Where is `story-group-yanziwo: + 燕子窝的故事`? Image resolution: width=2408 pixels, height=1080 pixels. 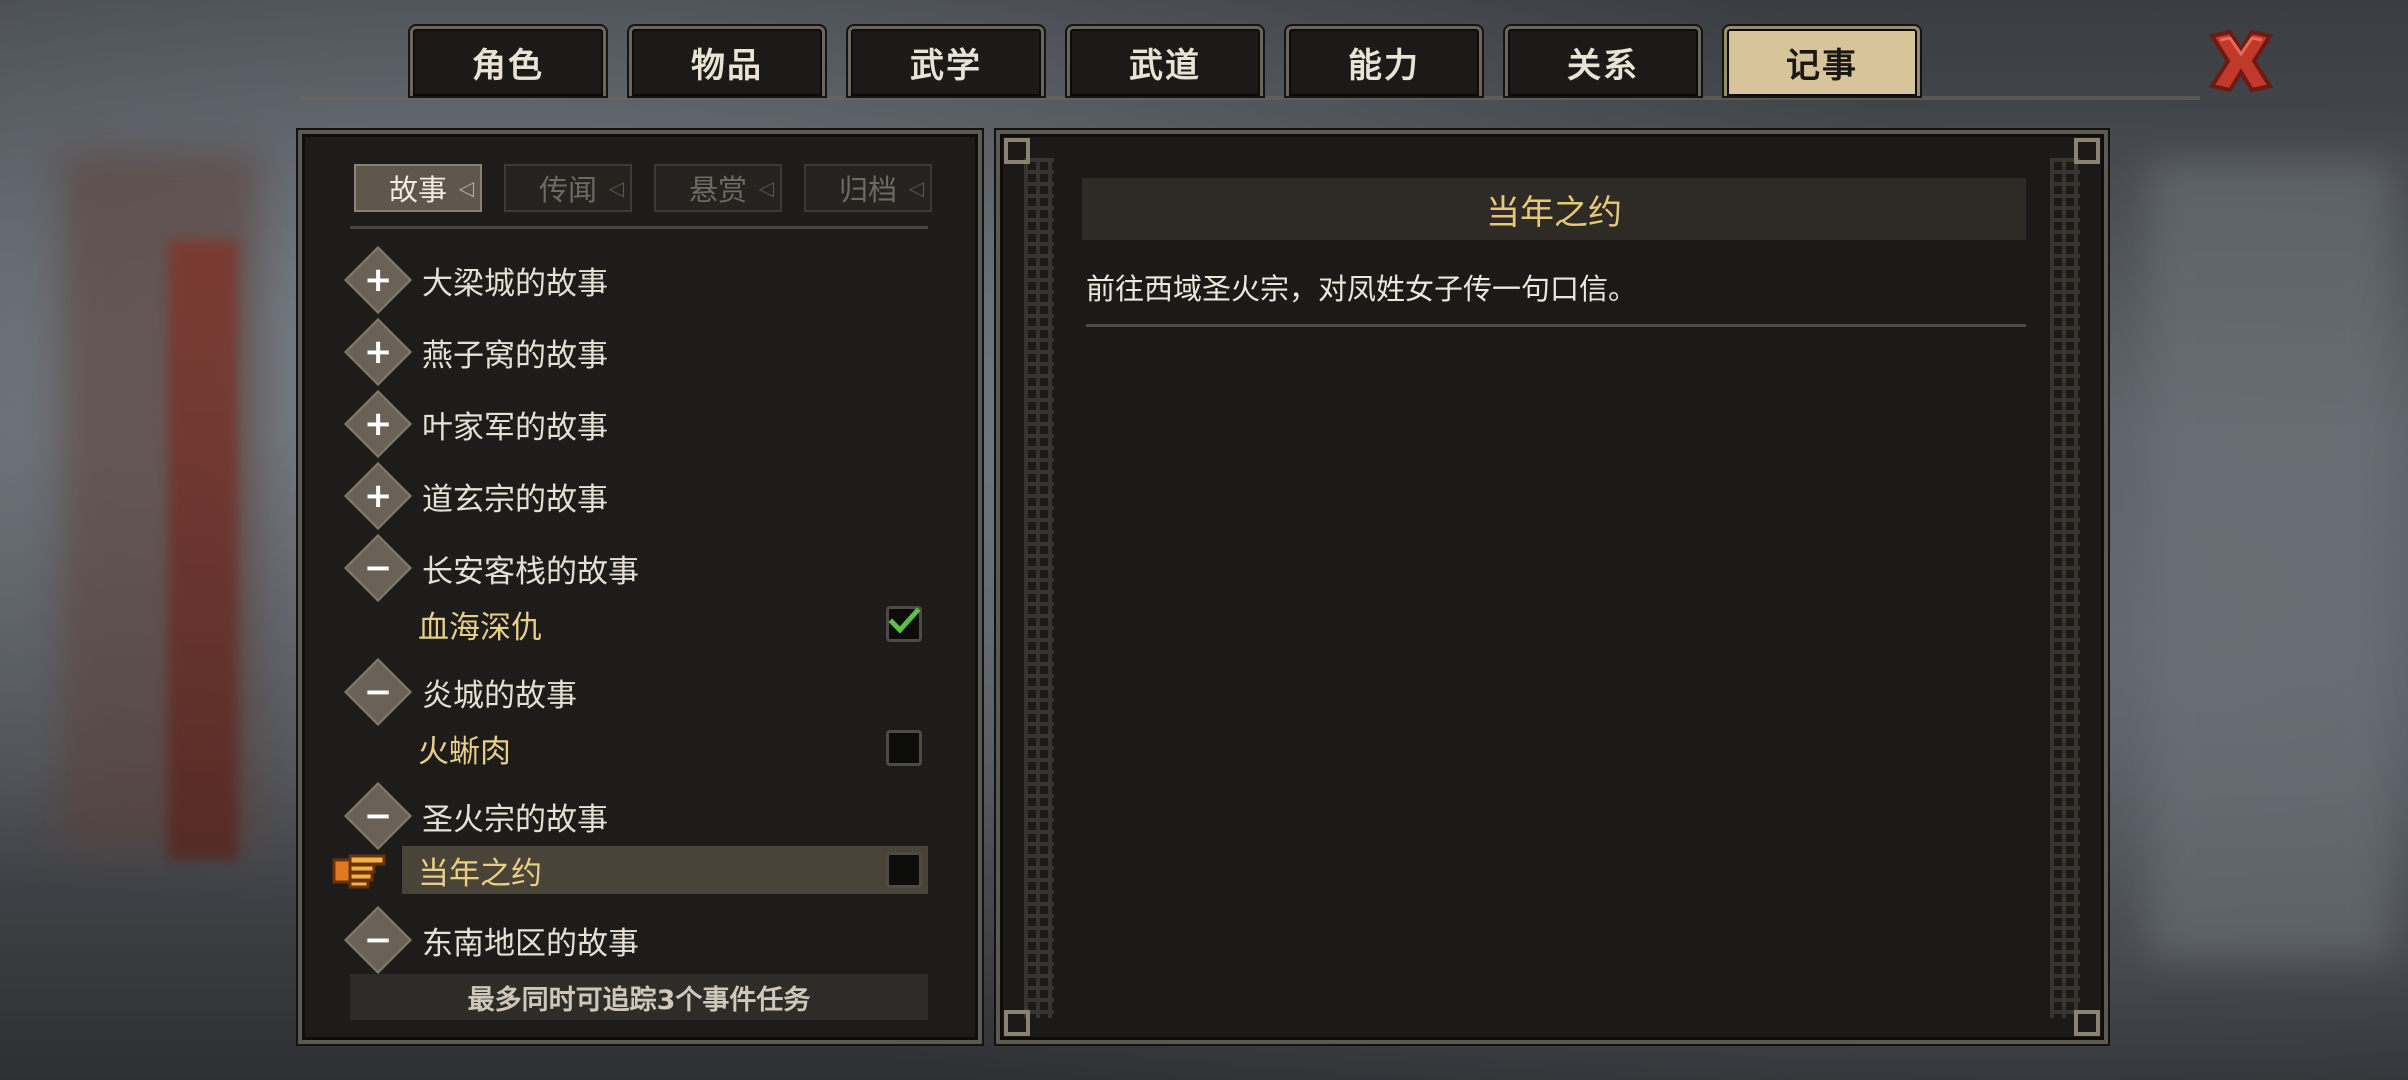 story-group-yanziwo: + 燕子窝的故事 is located at coordinates (476, 352).